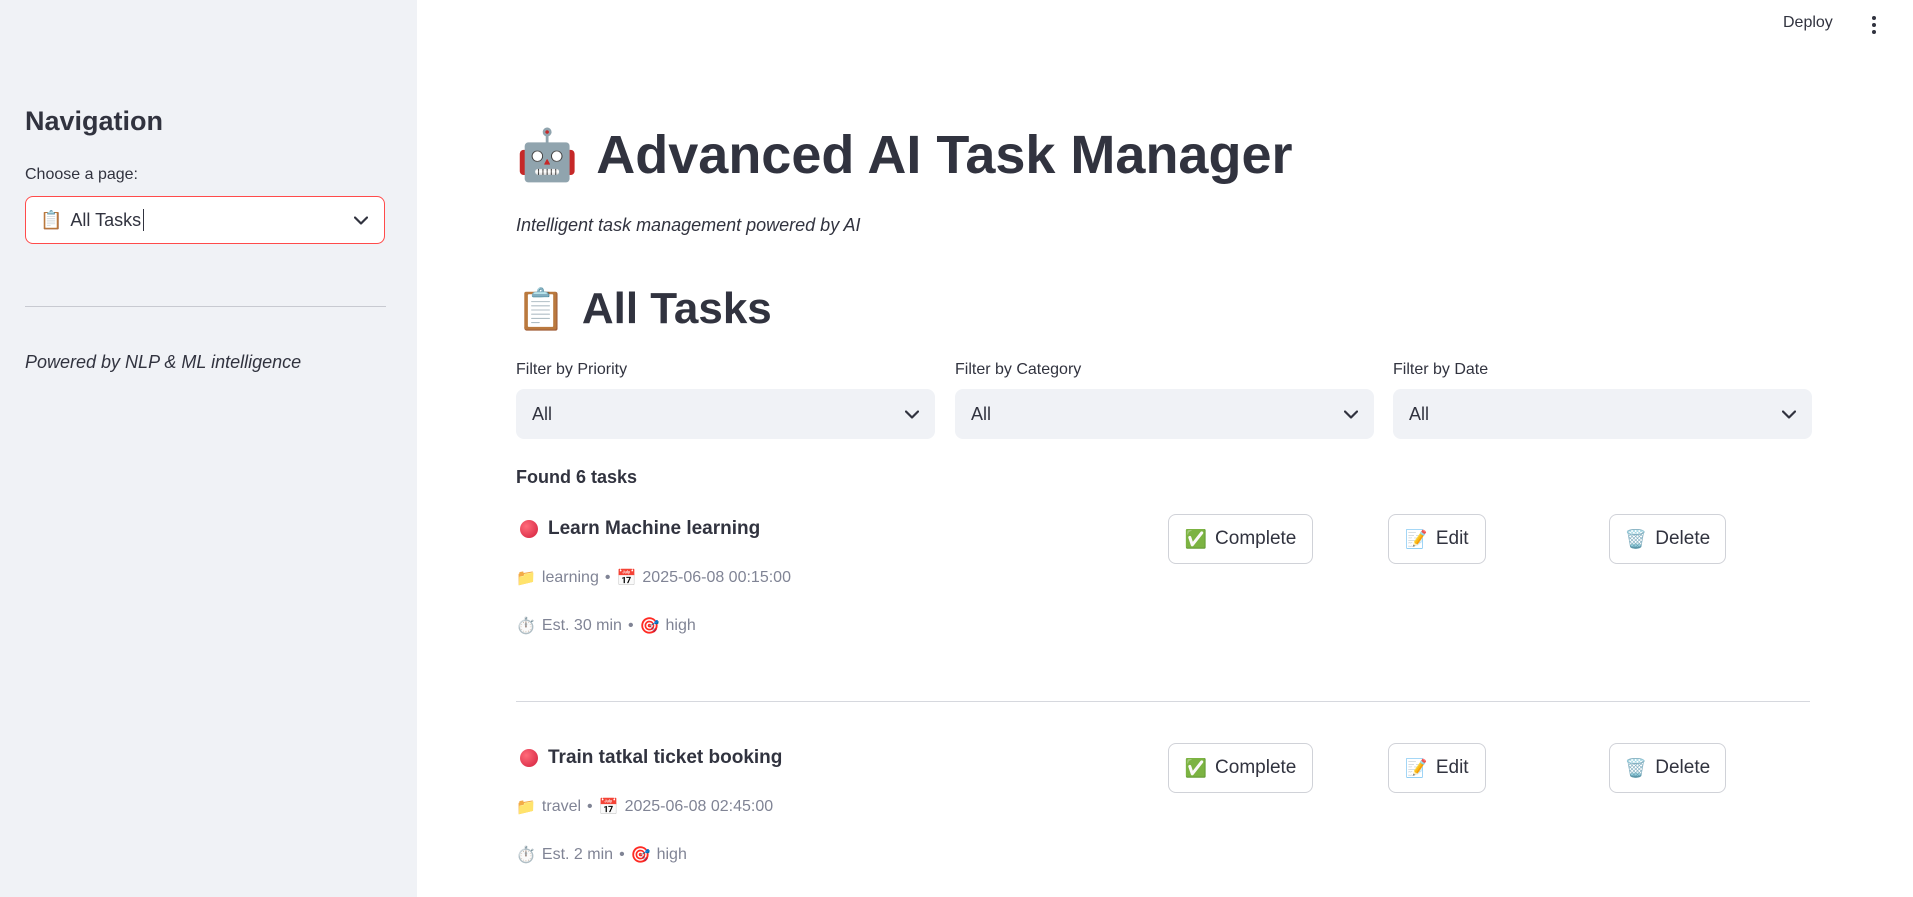 This screenshot has height=897, width=1913. I want to click on filter-category: Filter by Category All, so click(1164, 400).